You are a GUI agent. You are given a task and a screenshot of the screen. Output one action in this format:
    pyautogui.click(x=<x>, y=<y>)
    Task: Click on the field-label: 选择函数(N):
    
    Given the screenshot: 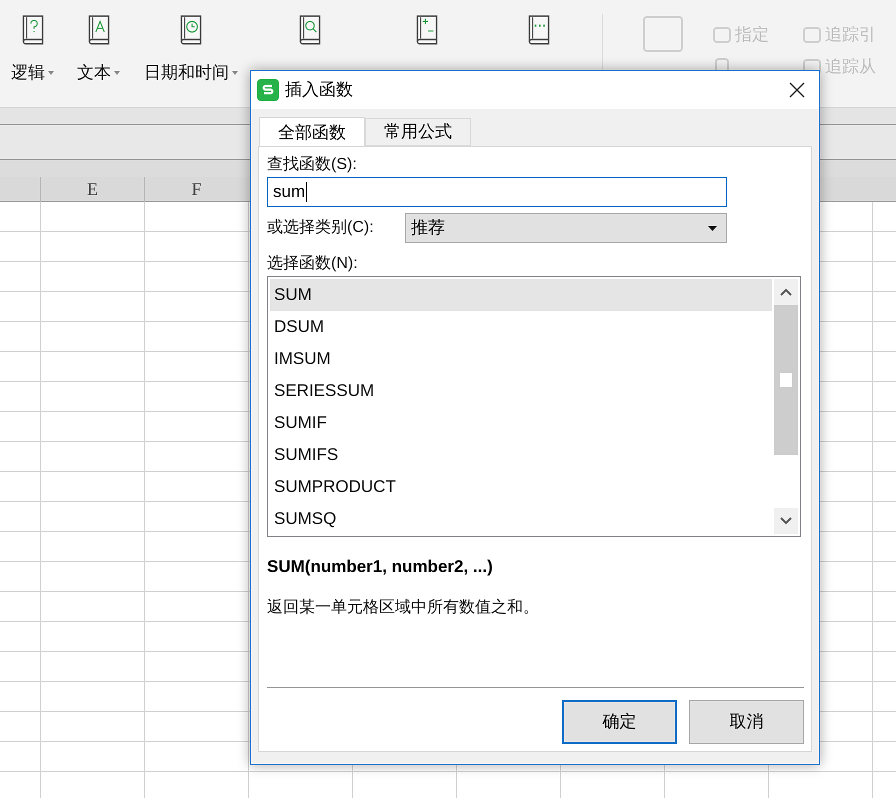 What is the action you would take?
    pyautogui.click(x=313, y=264)
    